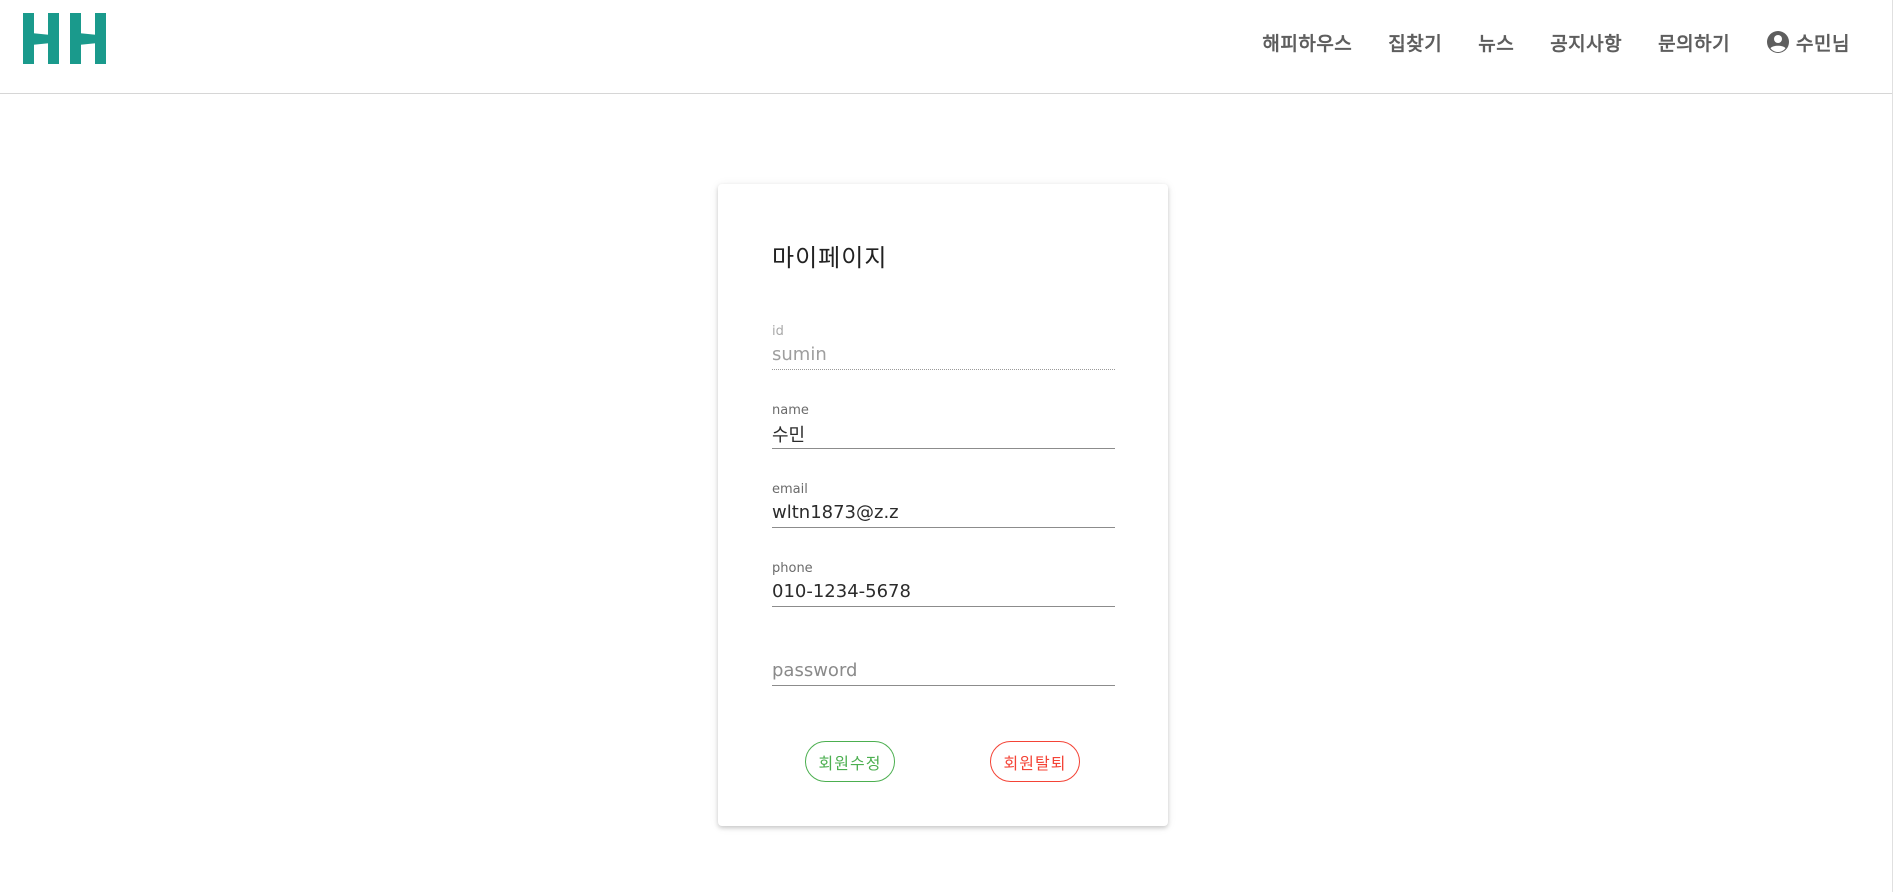 The width and height of the screenshot is (1893, 892). Describe the element at coordinates (790, 410) in the screenshot. I see `name-label: name` at that location.